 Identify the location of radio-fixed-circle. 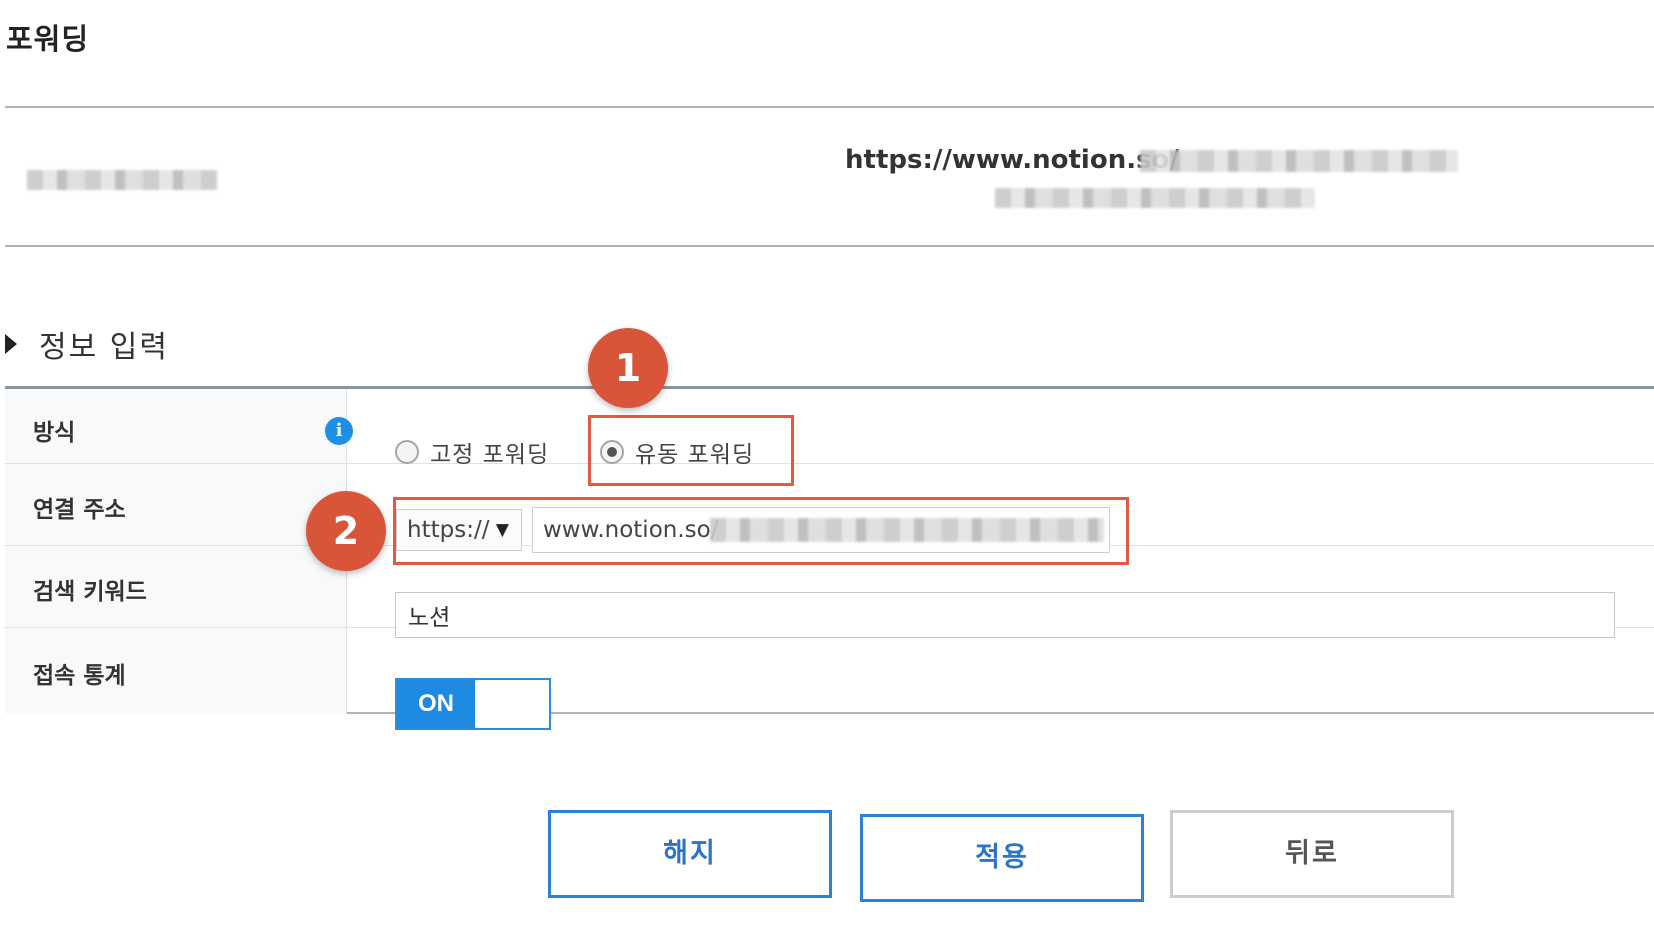
(407, 452).